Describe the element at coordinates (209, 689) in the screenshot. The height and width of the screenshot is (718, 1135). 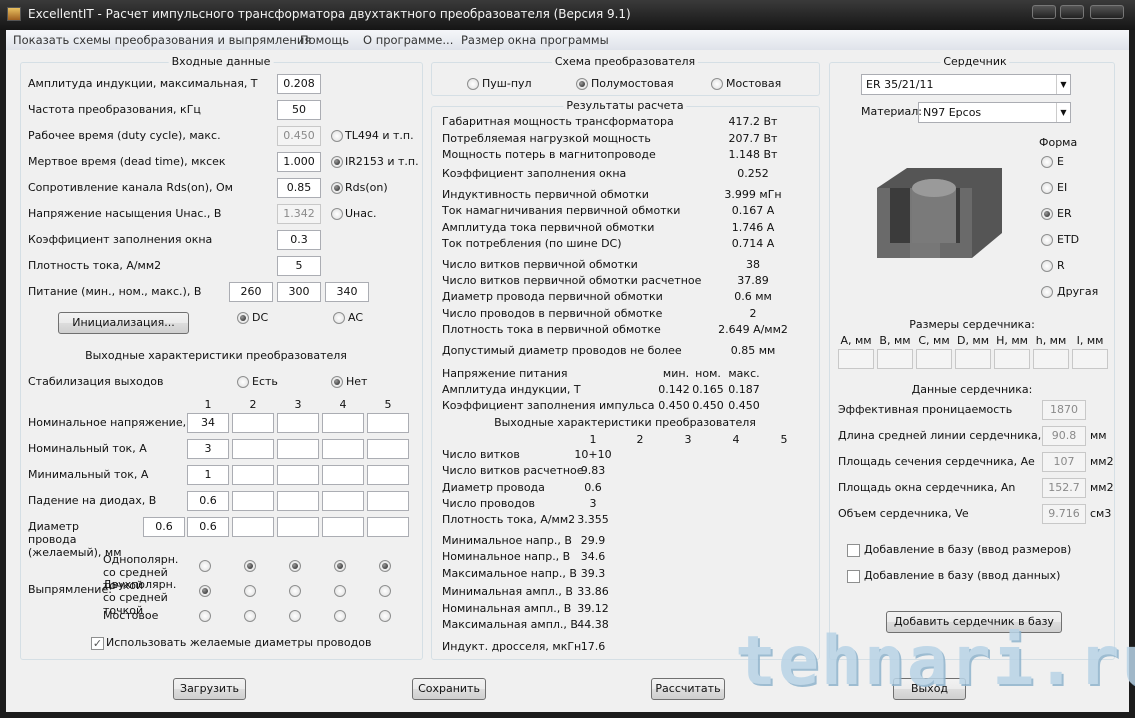
I see `load-button: Загрузить` at that location.